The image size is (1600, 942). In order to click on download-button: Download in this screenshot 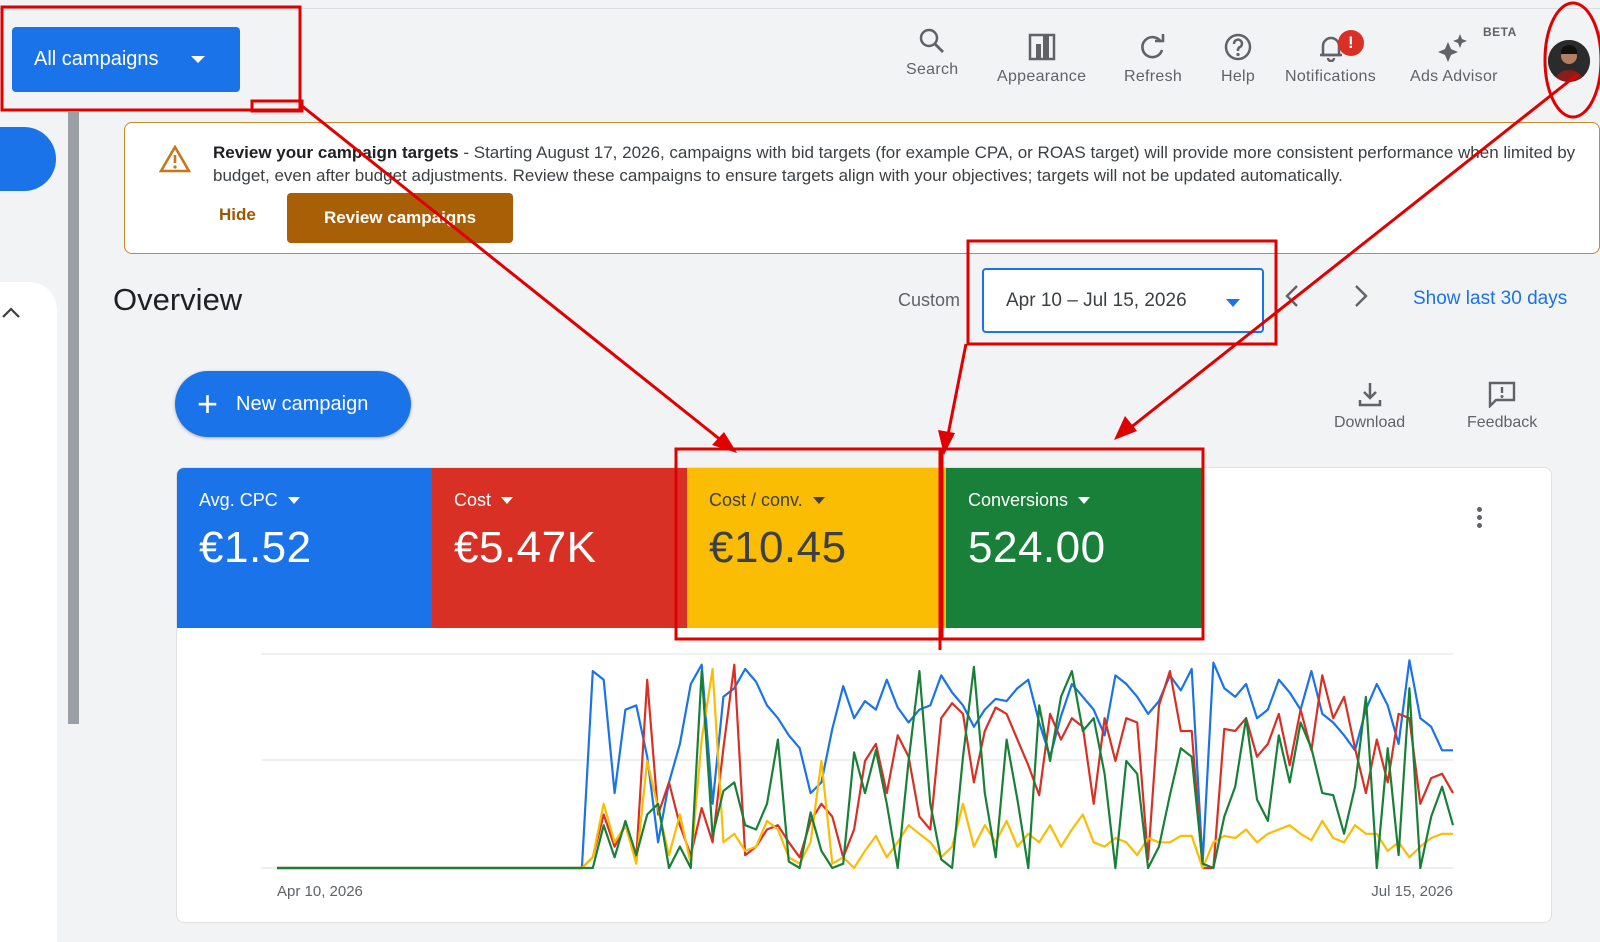, I will do `click(1369, 406)`.